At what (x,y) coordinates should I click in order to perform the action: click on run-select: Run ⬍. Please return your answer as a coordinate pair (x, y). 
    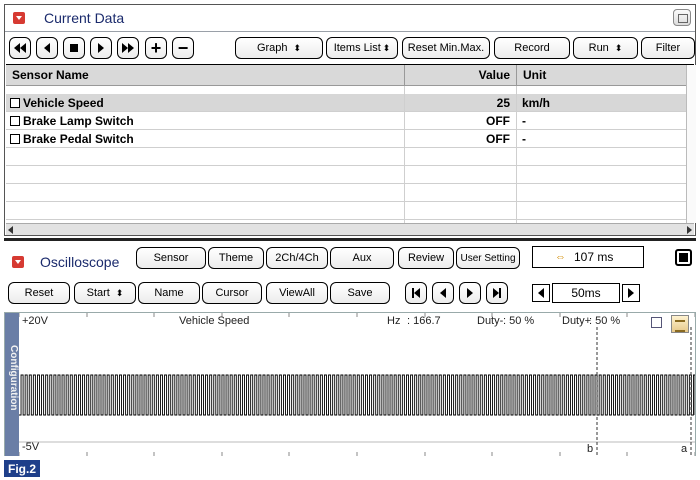
    Looking at the image, I should click on (605, 48).